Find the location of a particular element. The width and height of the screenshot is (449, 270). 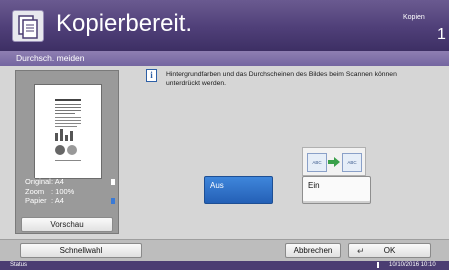

ok-label: OK is located at coordinates (389, 250).